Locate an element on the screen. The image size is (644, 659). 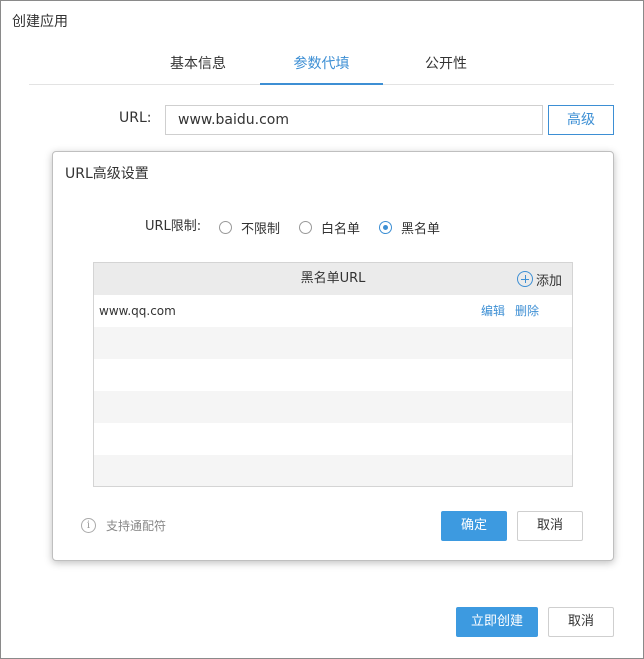
advanced-button: 高级 is located at coordinates (581, 120).